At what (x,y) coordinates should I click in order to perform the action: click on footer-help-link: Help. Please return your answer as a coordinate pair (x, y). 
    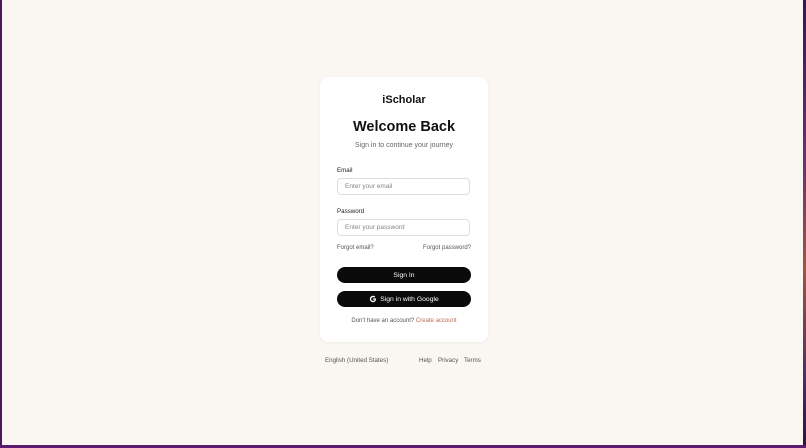
    Looking at the image, I should click on (425, 360).